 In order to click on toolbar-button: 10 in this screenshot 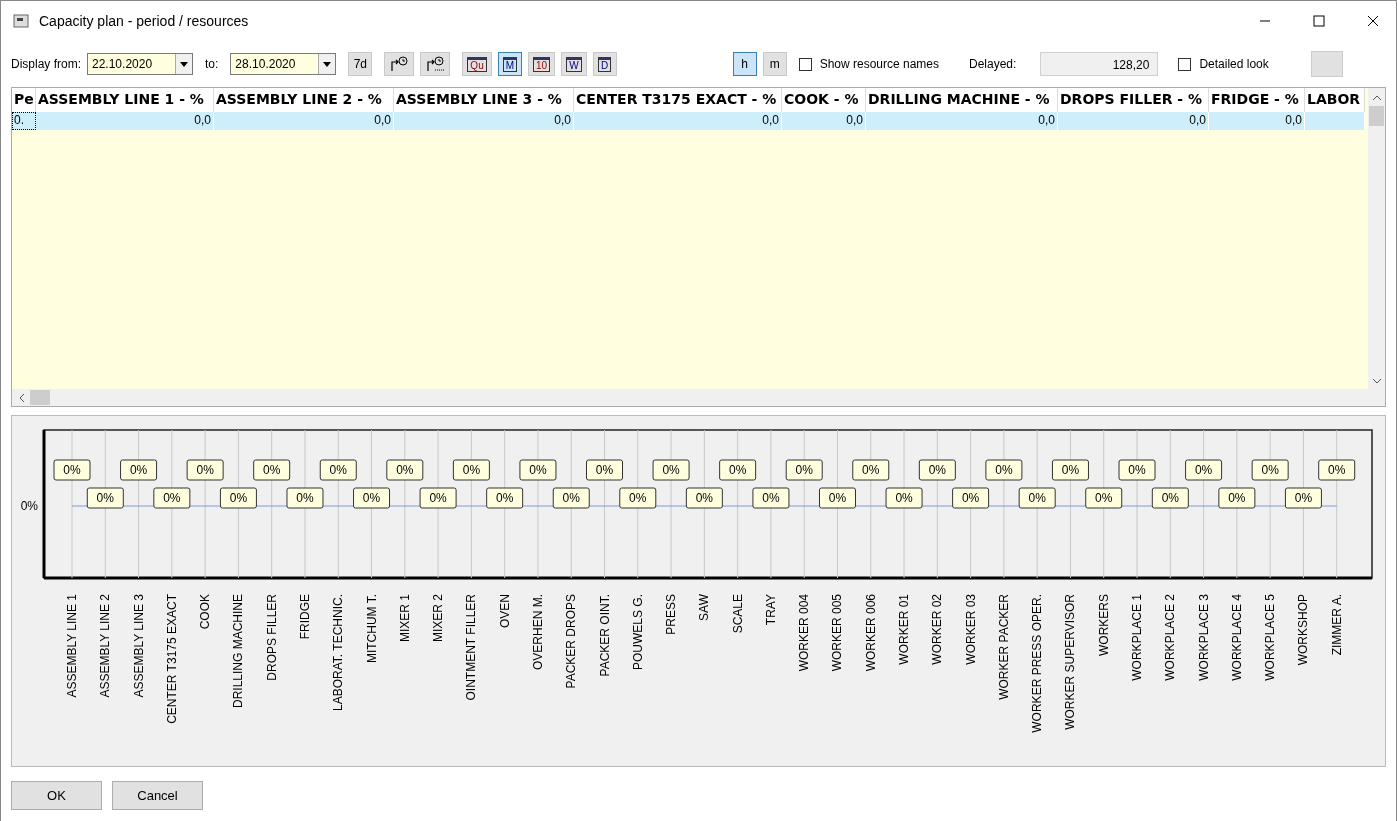, I will do `click(542, 64)`.